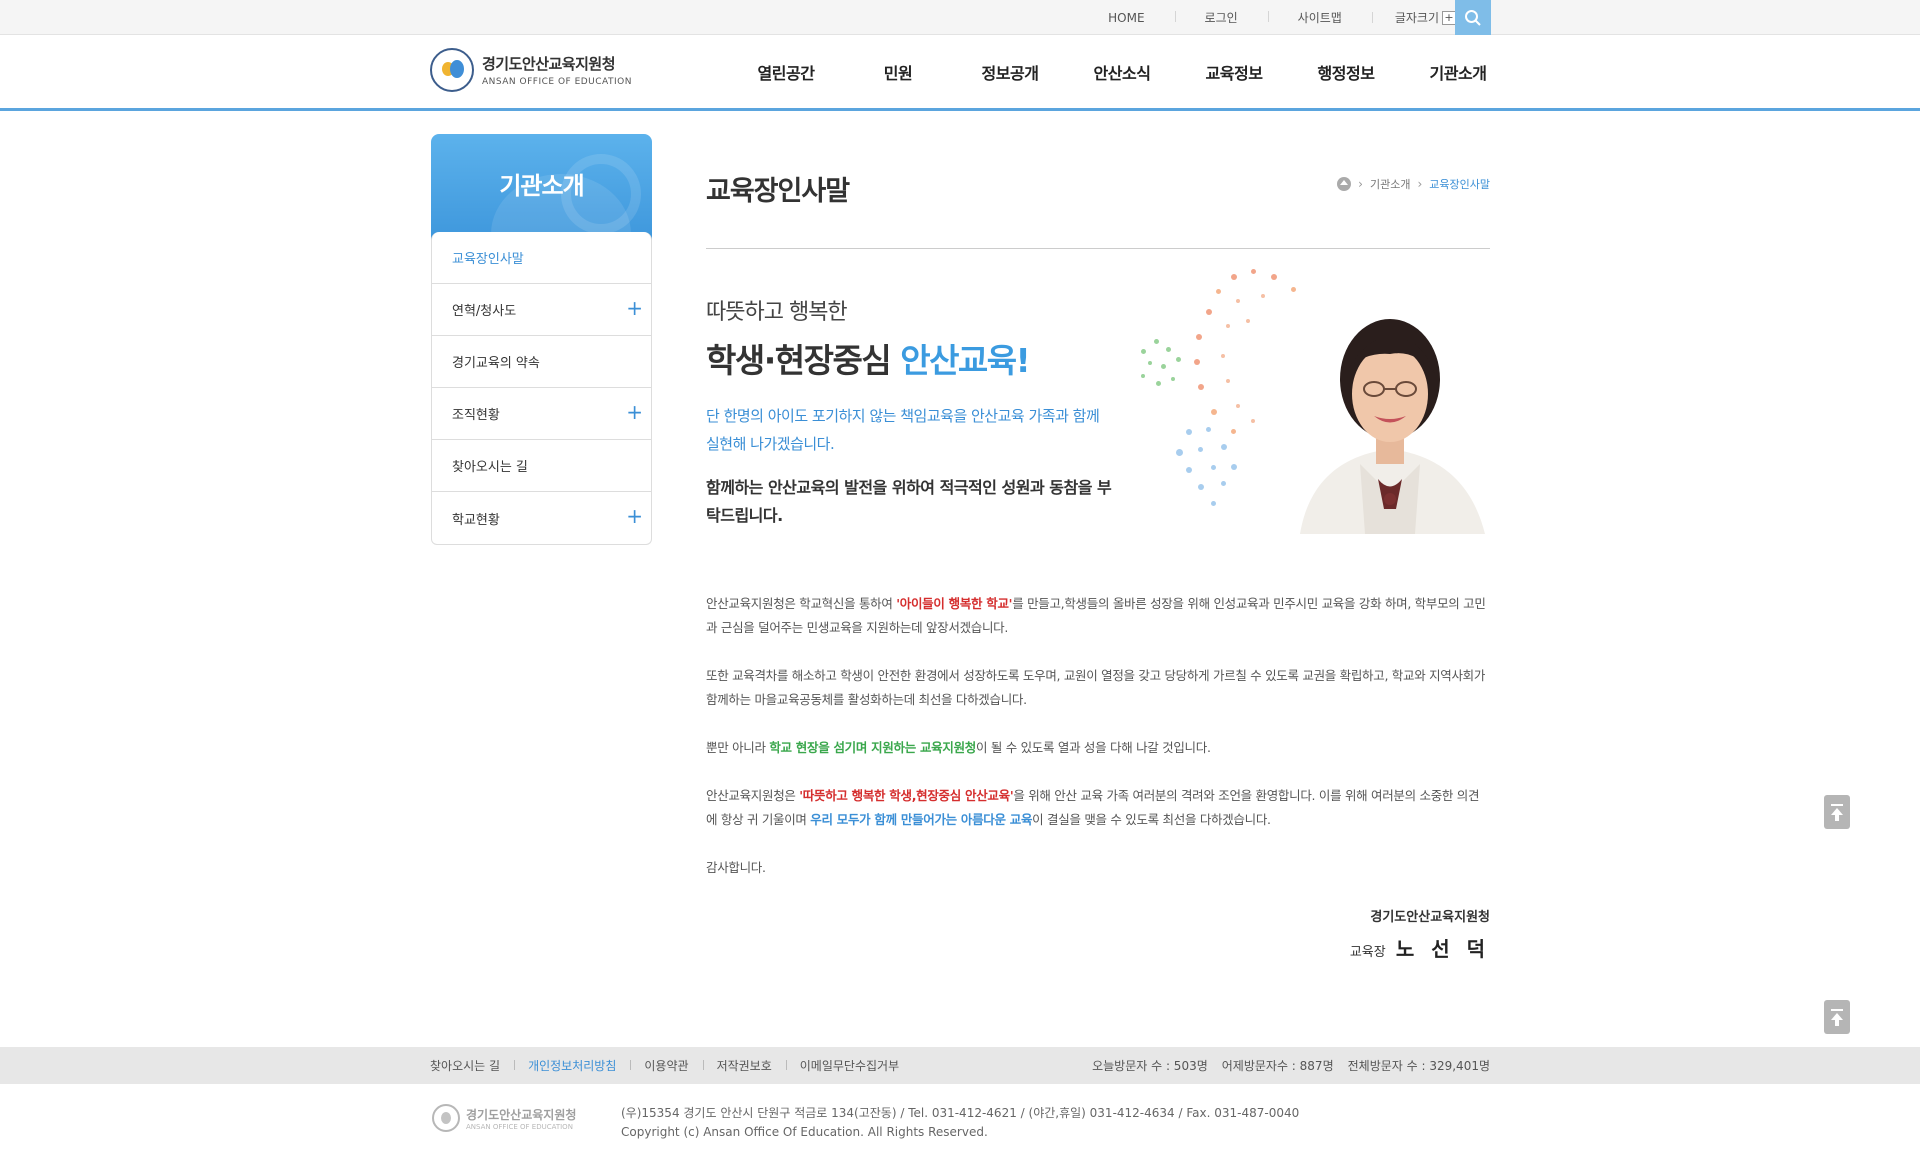  Describe the element at coordinates (1392, 426) in the screenshot. I see `superintendent-photo` at that location.